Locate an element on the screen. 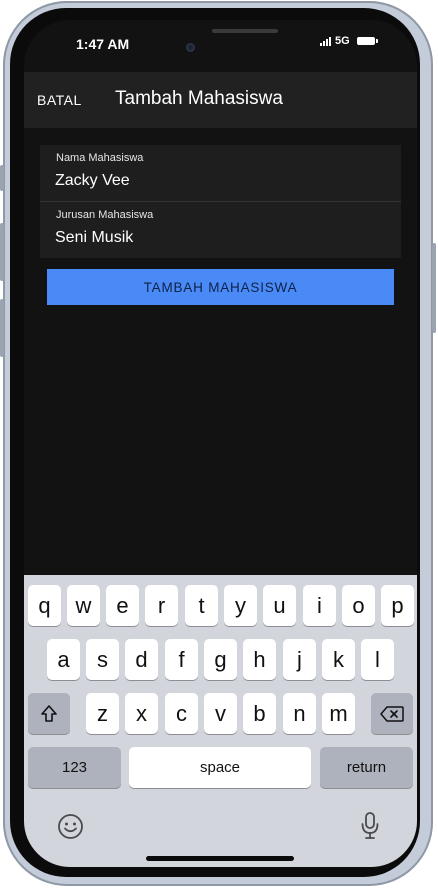  key-a: a is located at coordinates (63, 659).